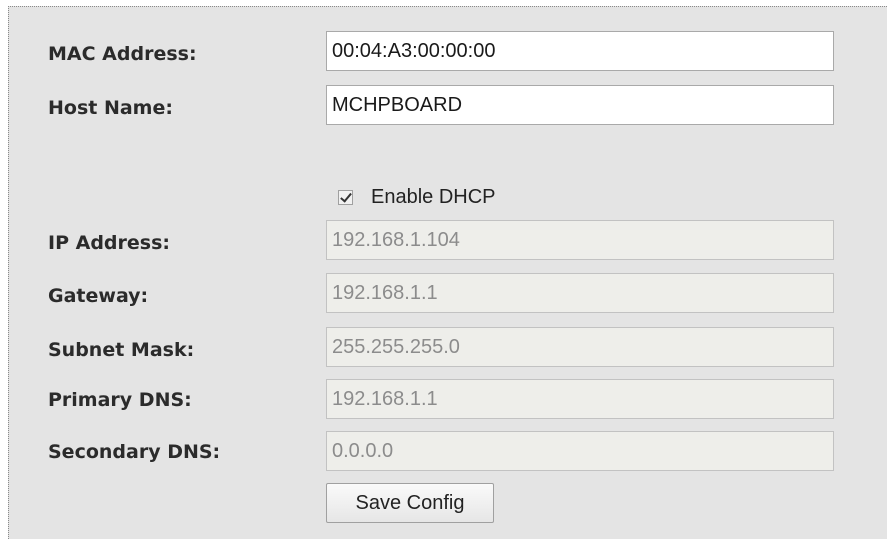 This screenshot has width=887, height=539. Describe the element at coordinates (580, 105) in the screenshot. I see `host-name-input: MCHPBOARD` at that location.